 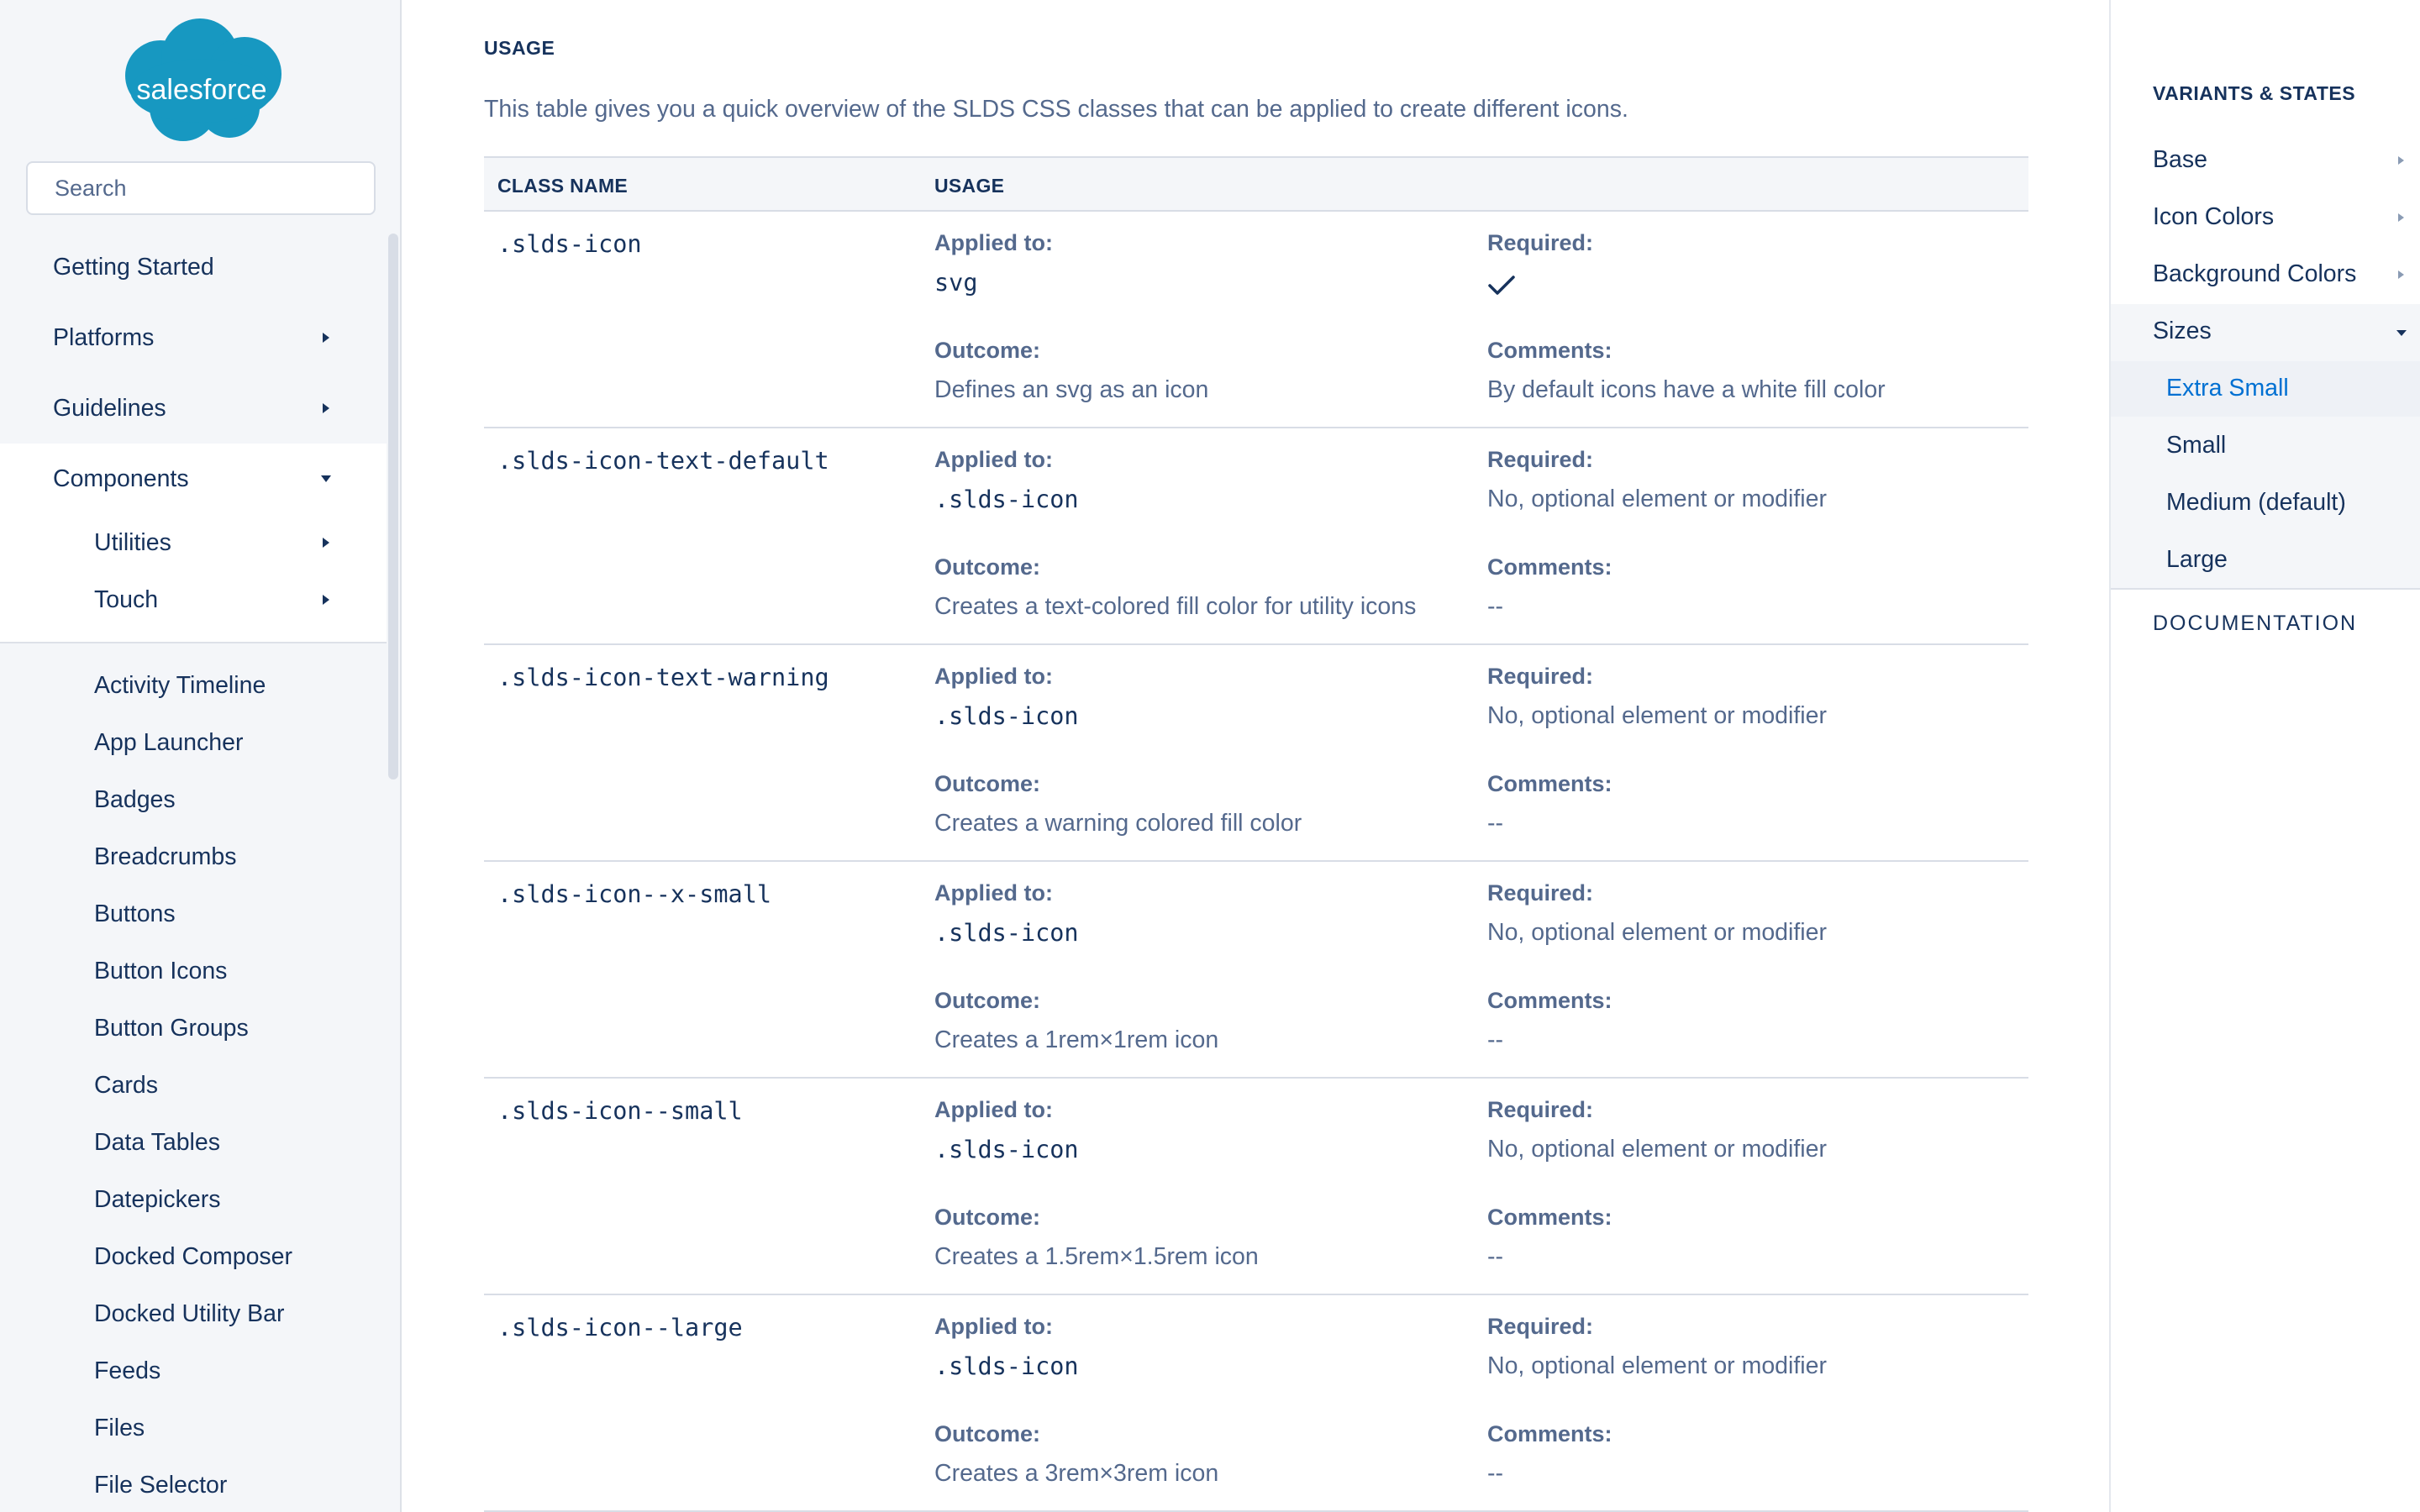 What do you see at coordinates (157, 1142) in the screenshot?
I see `nav-component-item: Data Tables` at bounding box center [157, 1142].